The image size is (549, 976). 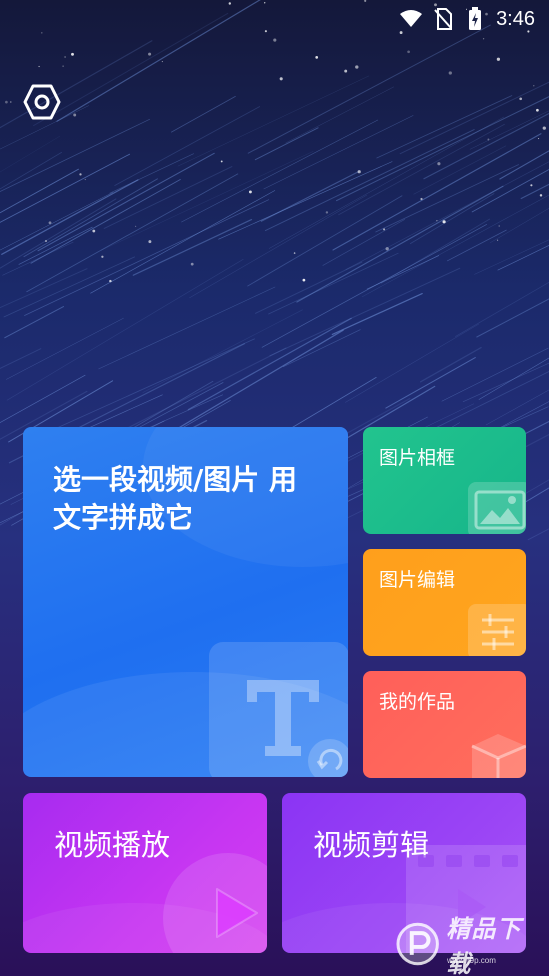 What do you see at coordinates (274, 19) in the screenshot?
I see `status-bar: 3:46` at bounding box center [274, 19].